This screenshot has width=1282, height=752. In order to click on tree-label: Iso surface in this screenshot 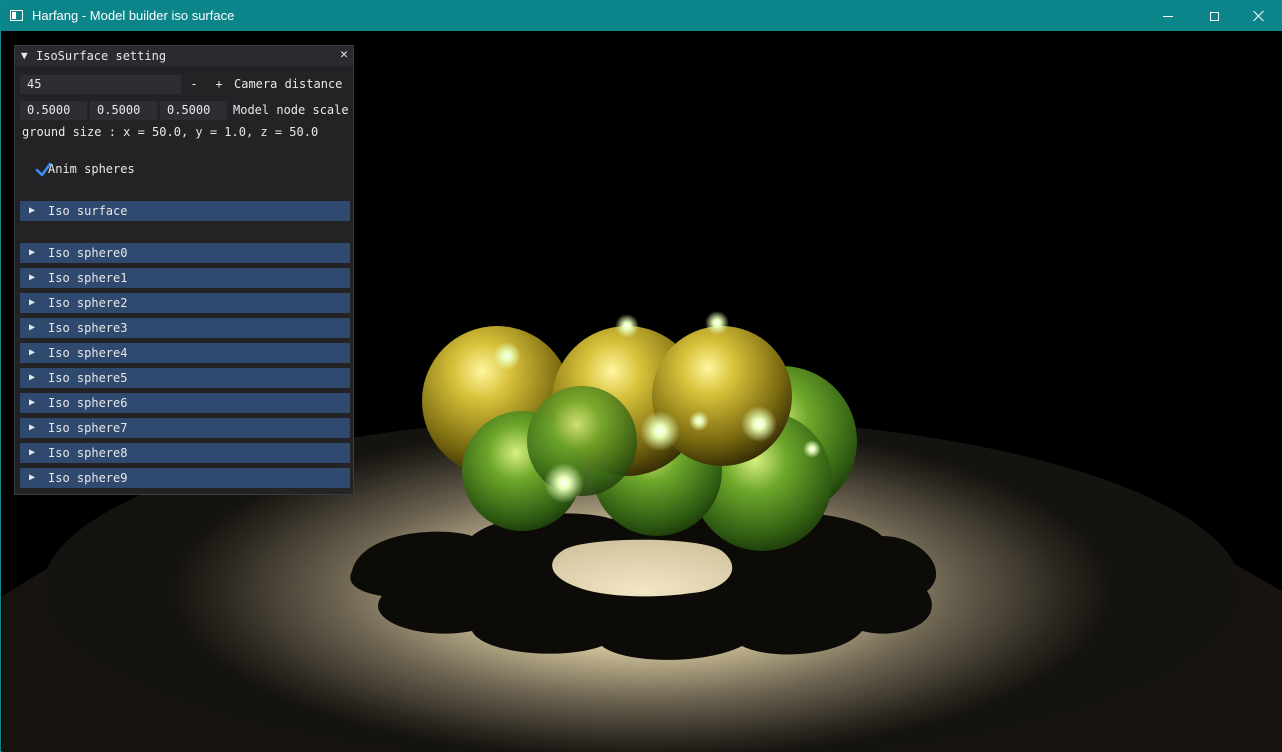, I will do `click(88, 211)`.